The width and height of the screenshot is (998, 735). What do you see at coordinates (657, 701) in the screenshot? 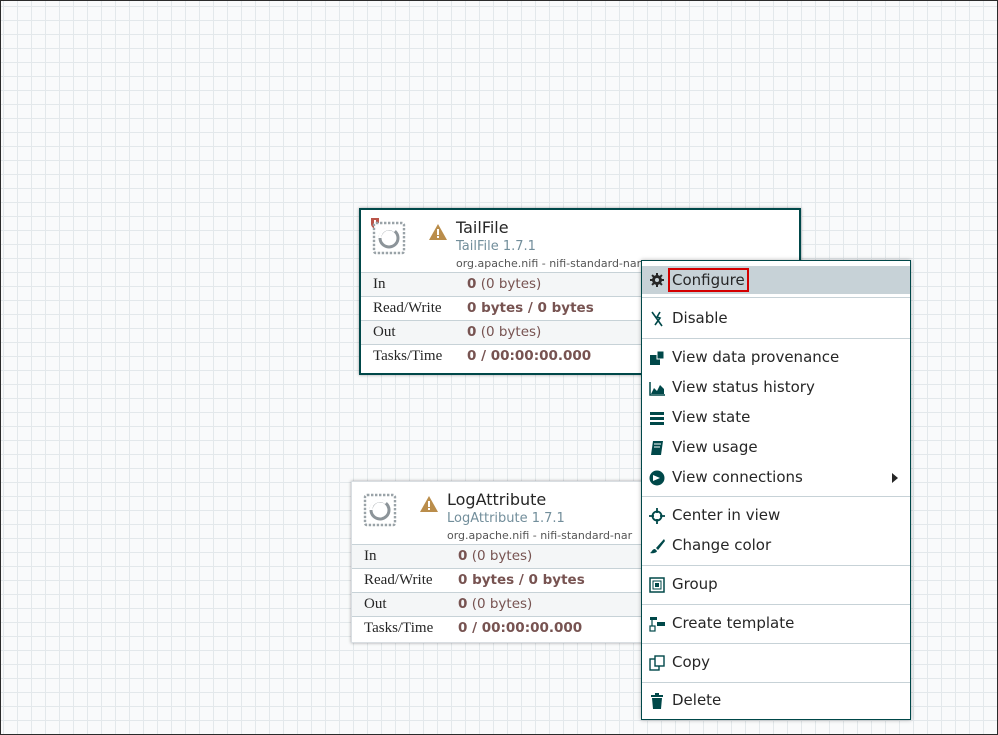
I see `trash-icon` at bounding box center [657, 701].